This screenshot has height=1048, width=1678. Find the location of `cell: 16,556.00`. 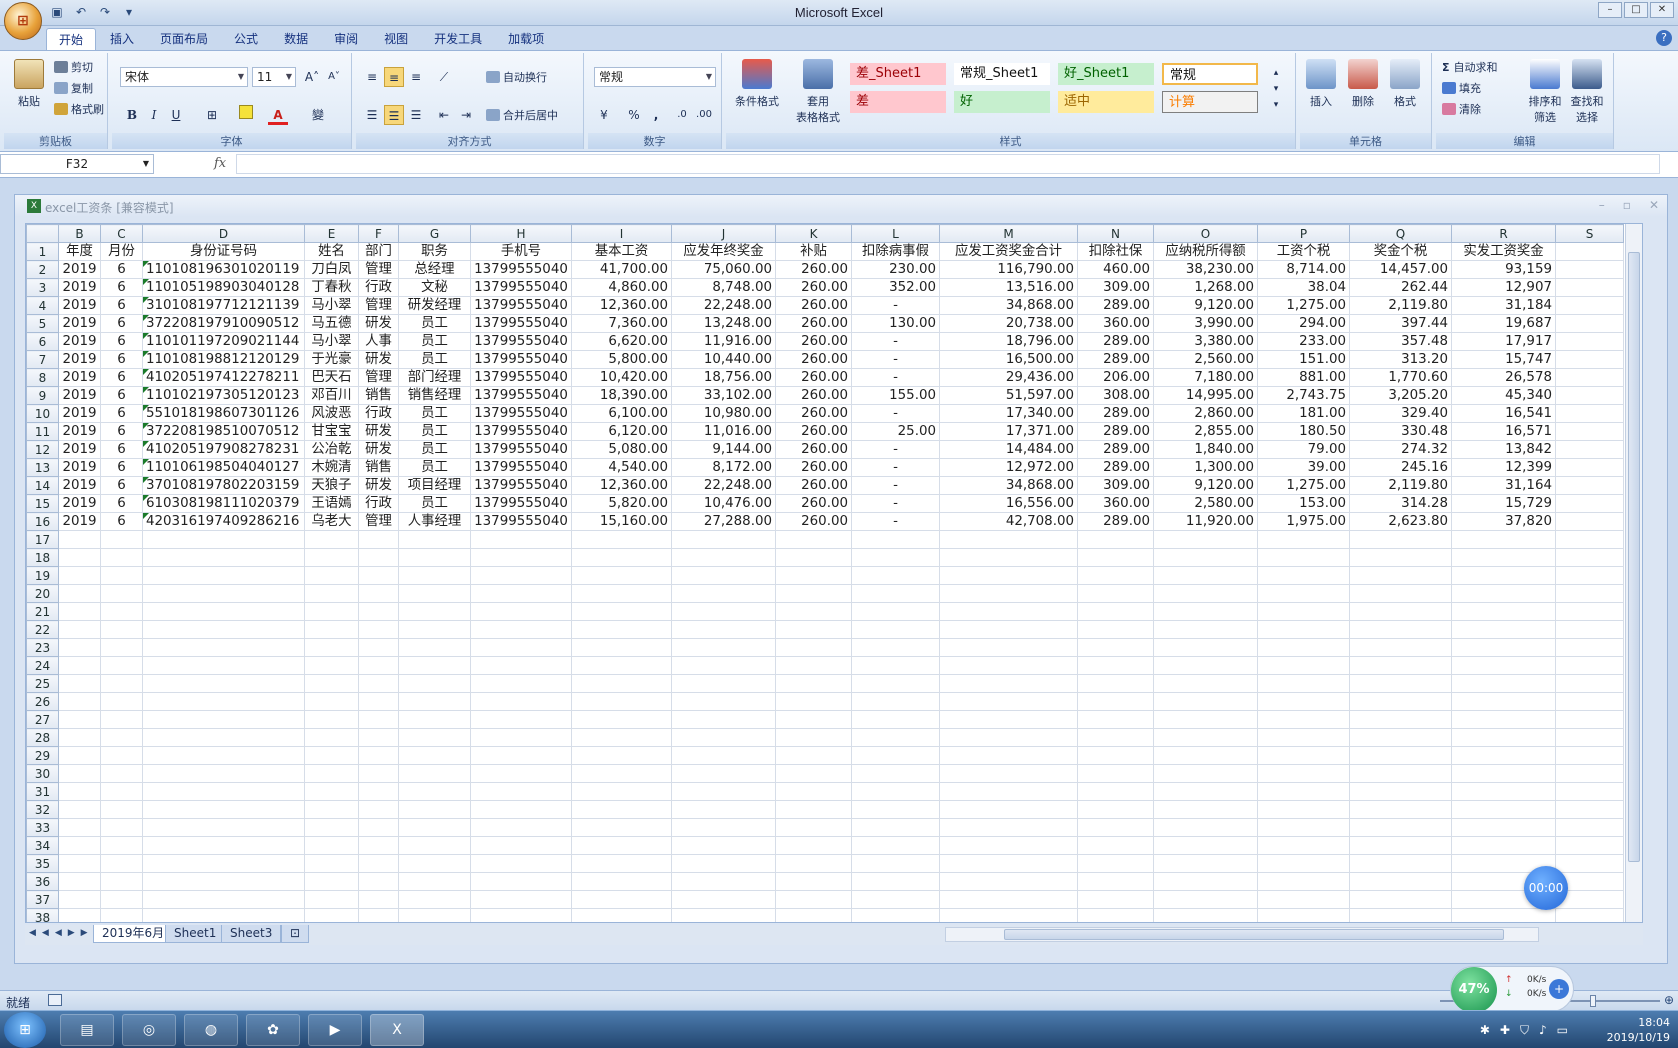

cell: 16,556.00 is located at coordinates (1008, 503).